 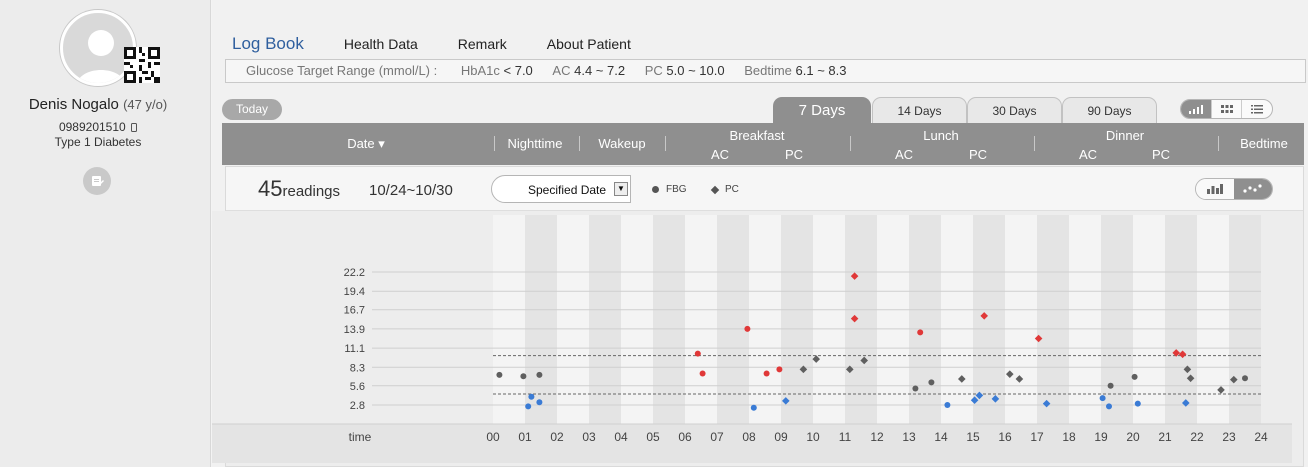 What do you see at coordinates (1014, 110) in the screenshot?
I see `tab-30-days: 30 Days` at bounding box center [1014, 110].